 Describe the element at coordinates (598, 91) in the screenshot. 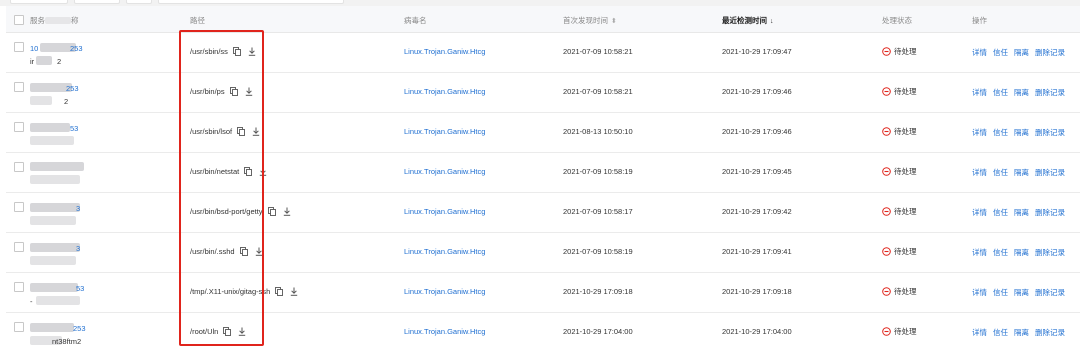

I see `first-seen-time: 2021-07-09 10:58:21` at that location.